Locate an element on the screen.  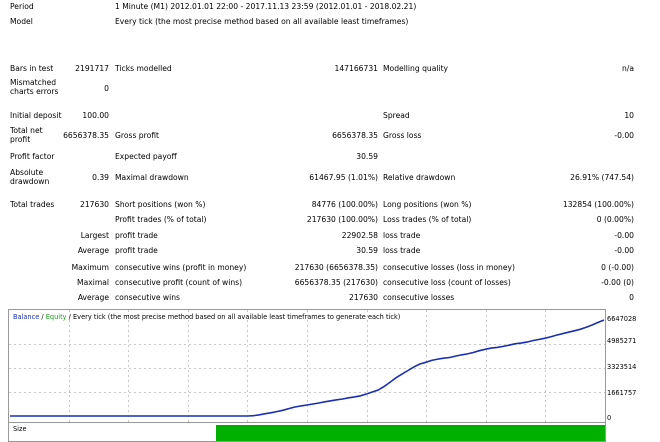
short-label: Short positions (won %) is located at coordinates (160, 204).